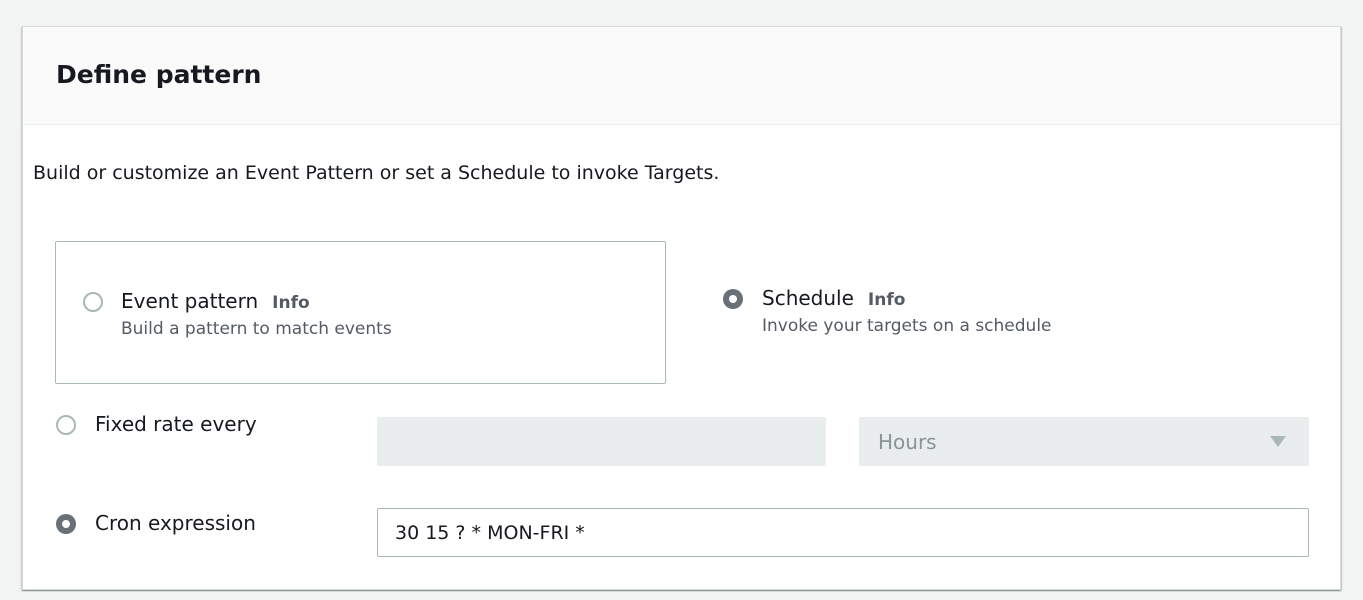 The height and width of the screenshot is (600, 1363). I want to click on event-pattern-label: Event pattern, so click(190, 301).